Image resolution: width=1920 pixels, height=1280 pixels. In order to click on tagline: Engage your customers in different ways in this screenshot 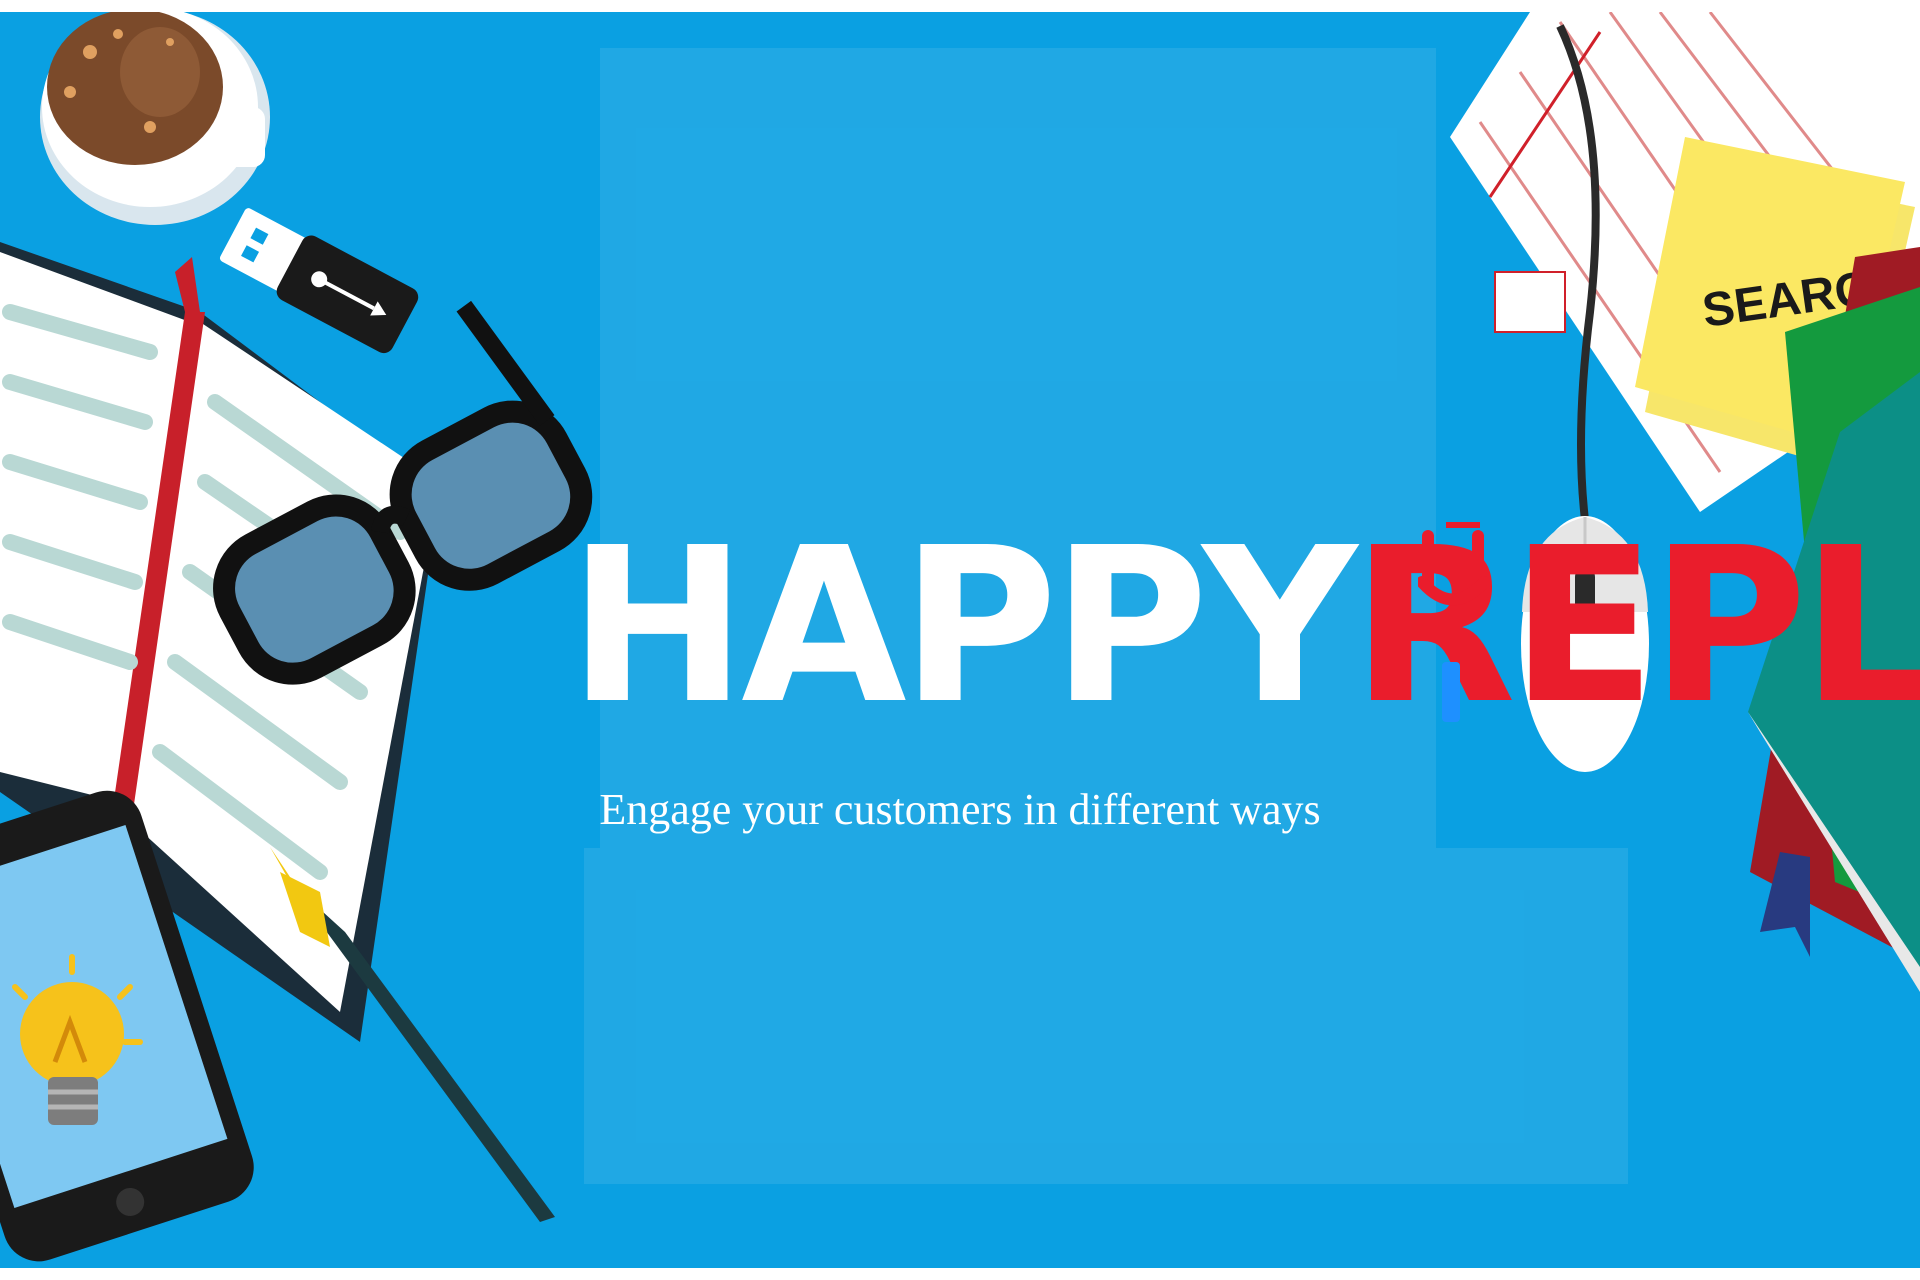, I will do `click(960, 809)`.